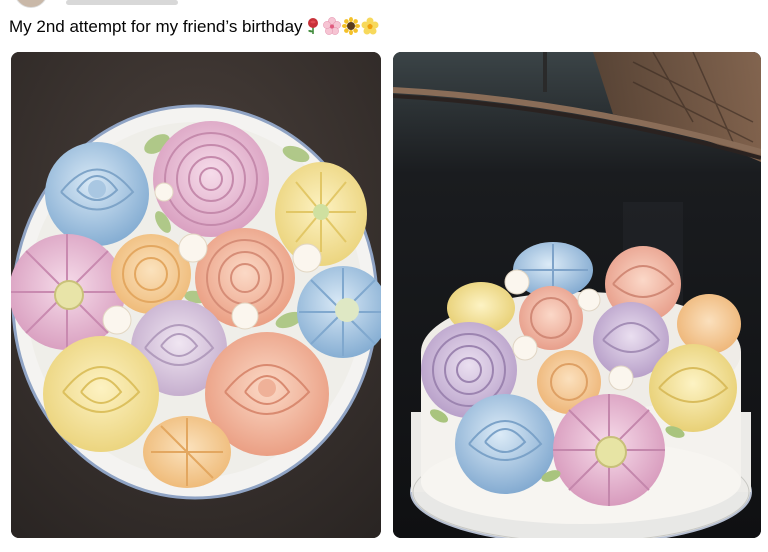 This screenshot has width=768, height=552. What do you see at coordinates (370, 26) in the screenshot?
I see `blossom-icon` at bounding box center [370, 26].